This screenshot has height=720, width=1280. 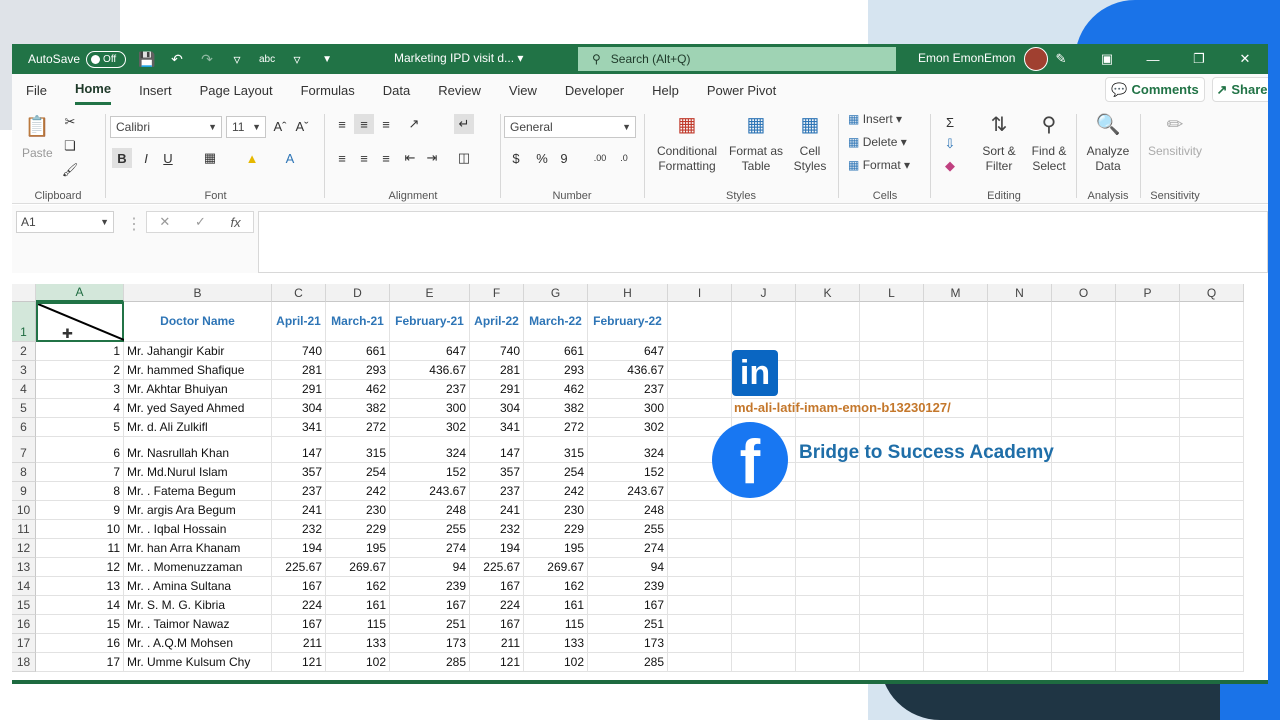 What do you see at coordinates (556, 643) in the screenshot?
I see `table-cell: 133` at bounding box center [556, 643].